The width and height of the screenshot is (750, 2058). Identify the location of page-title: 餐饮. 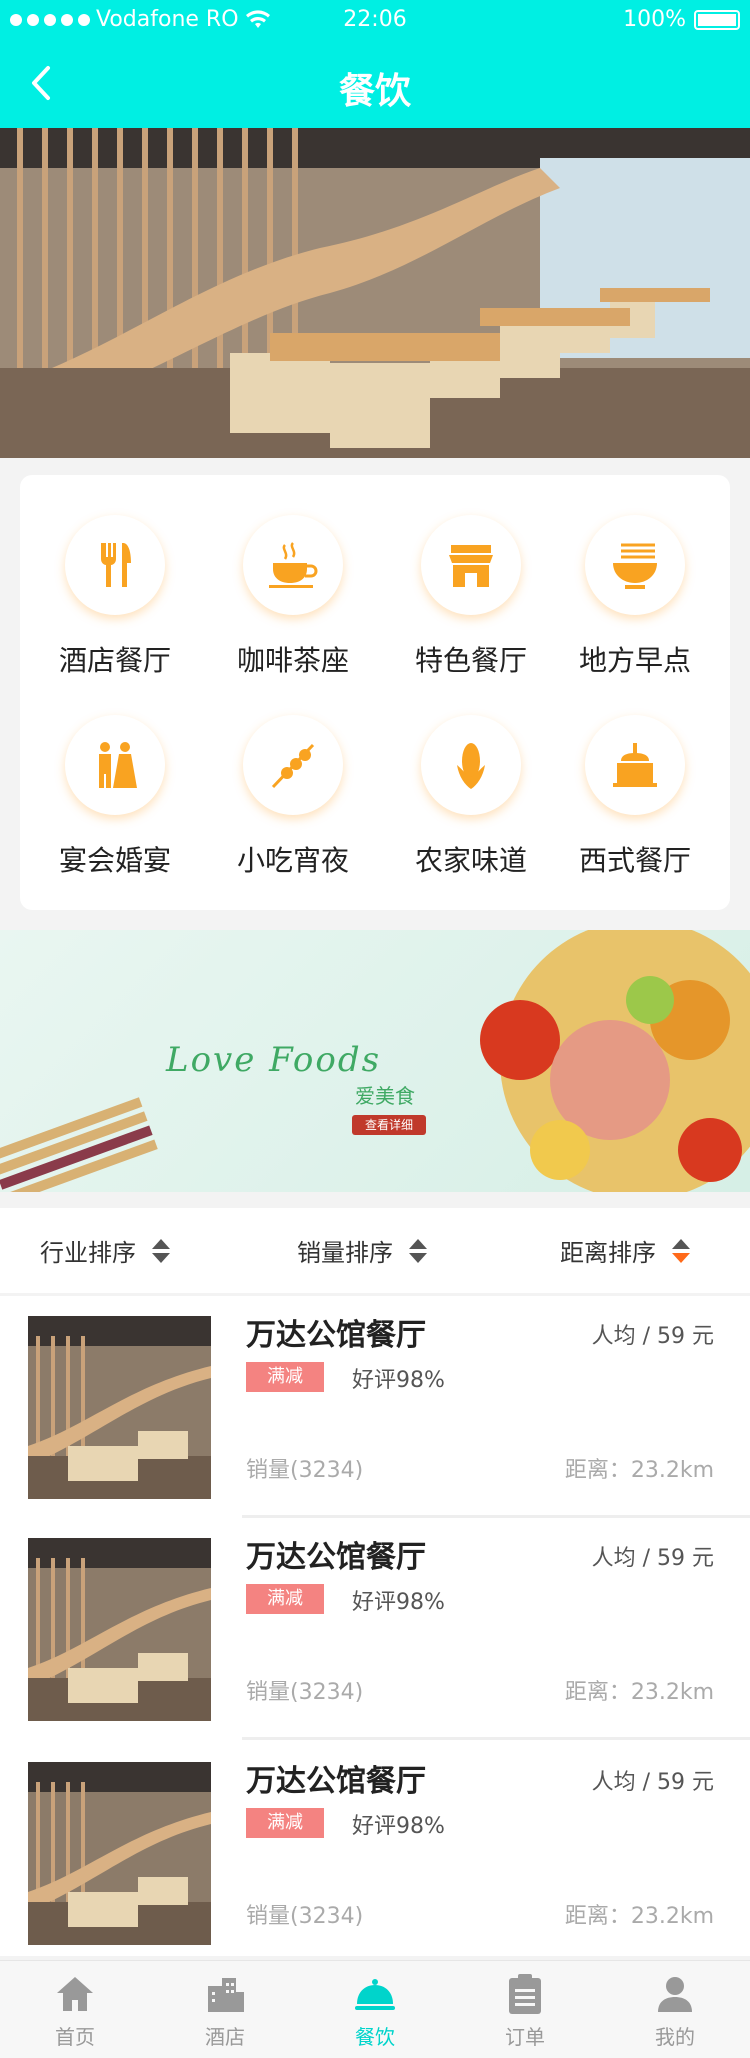
(374, 91).